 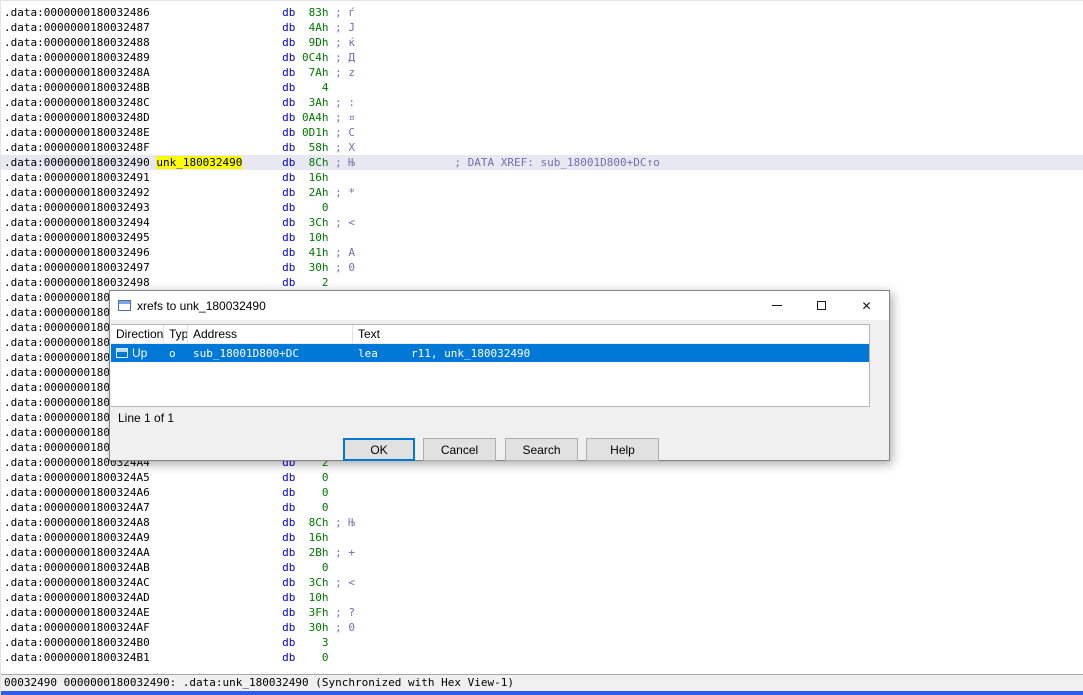 I want to click on listing-line: .data:00000001800324AF db 30h ; 0, so click(x=542, y=627).